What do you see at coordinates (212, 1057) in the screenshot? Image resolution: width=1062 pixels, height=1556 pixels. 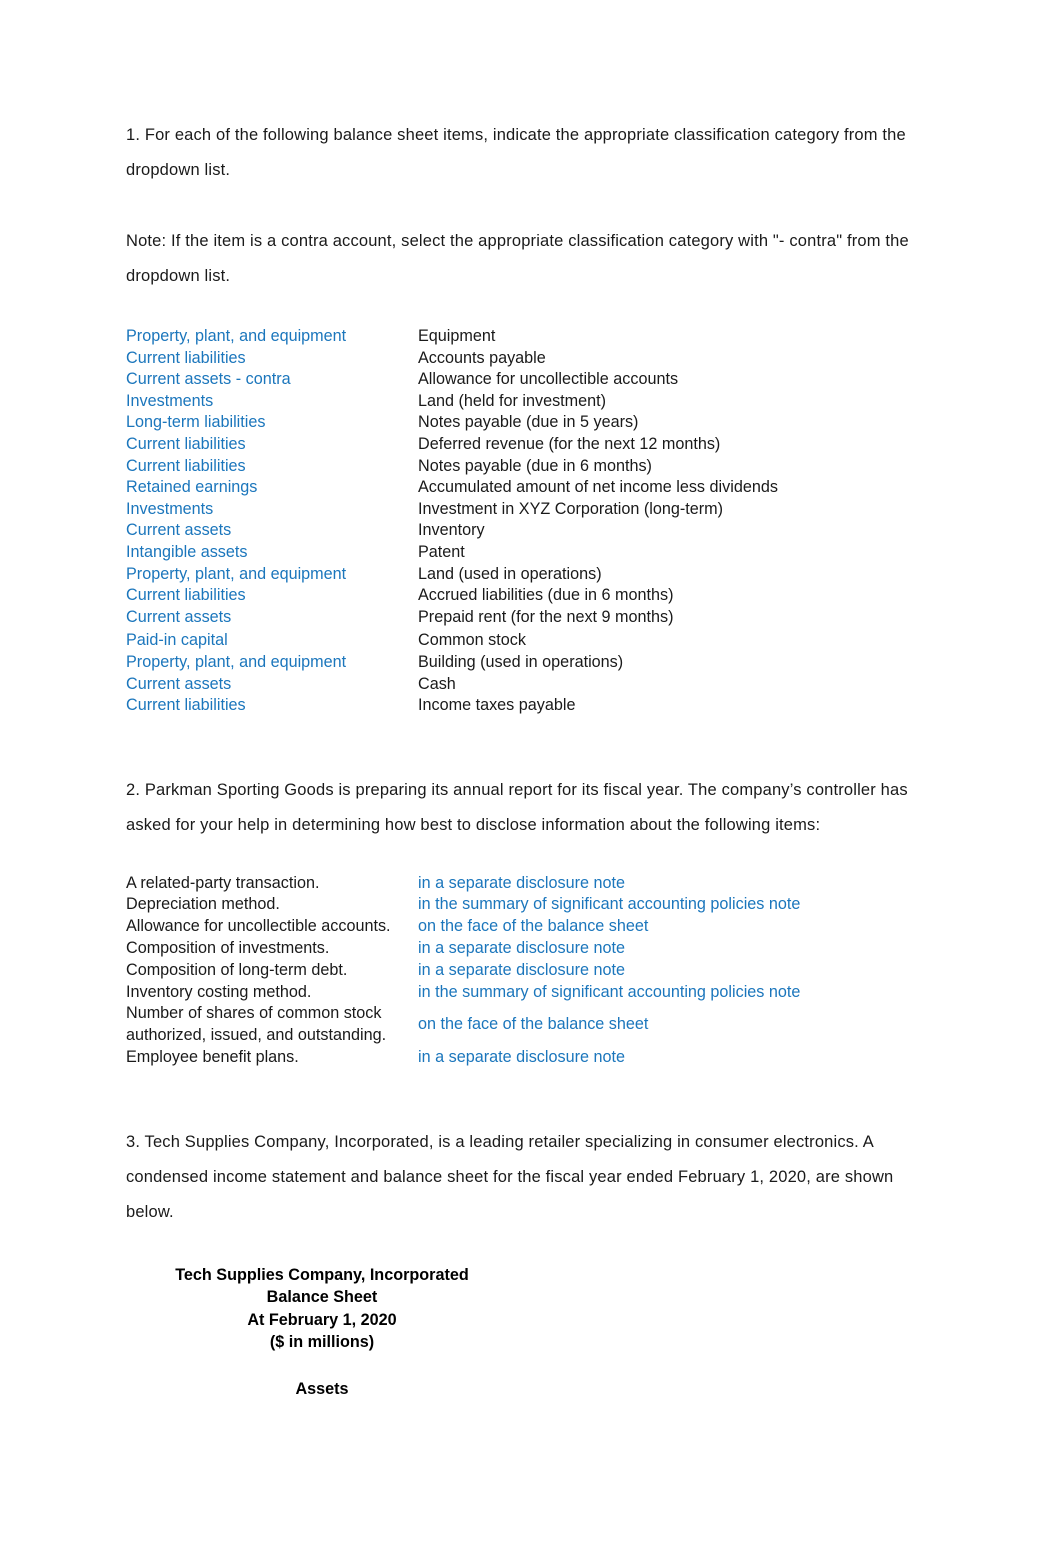 I see `disclosure-item-label: Employee benefit plans.` at bounding box center [212, 1057].